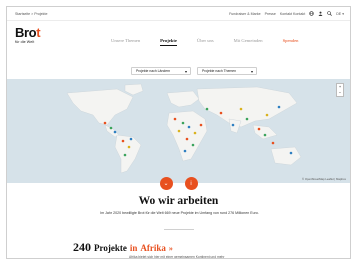  I want to click on double-chevron-right-icon: », so click(170, 248).